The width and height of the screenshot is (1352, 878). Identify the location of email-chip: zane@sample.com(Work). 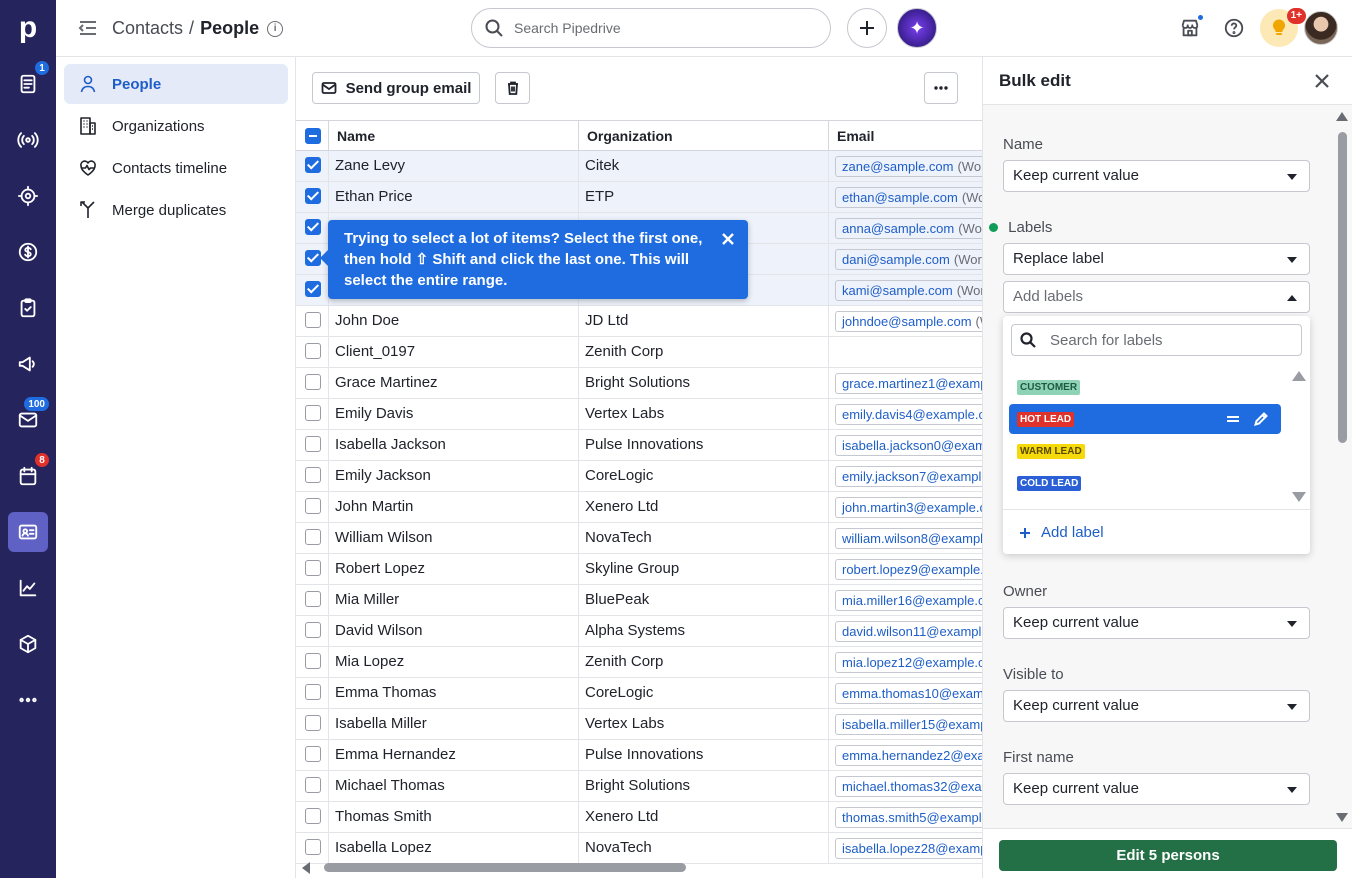
(908, 166).